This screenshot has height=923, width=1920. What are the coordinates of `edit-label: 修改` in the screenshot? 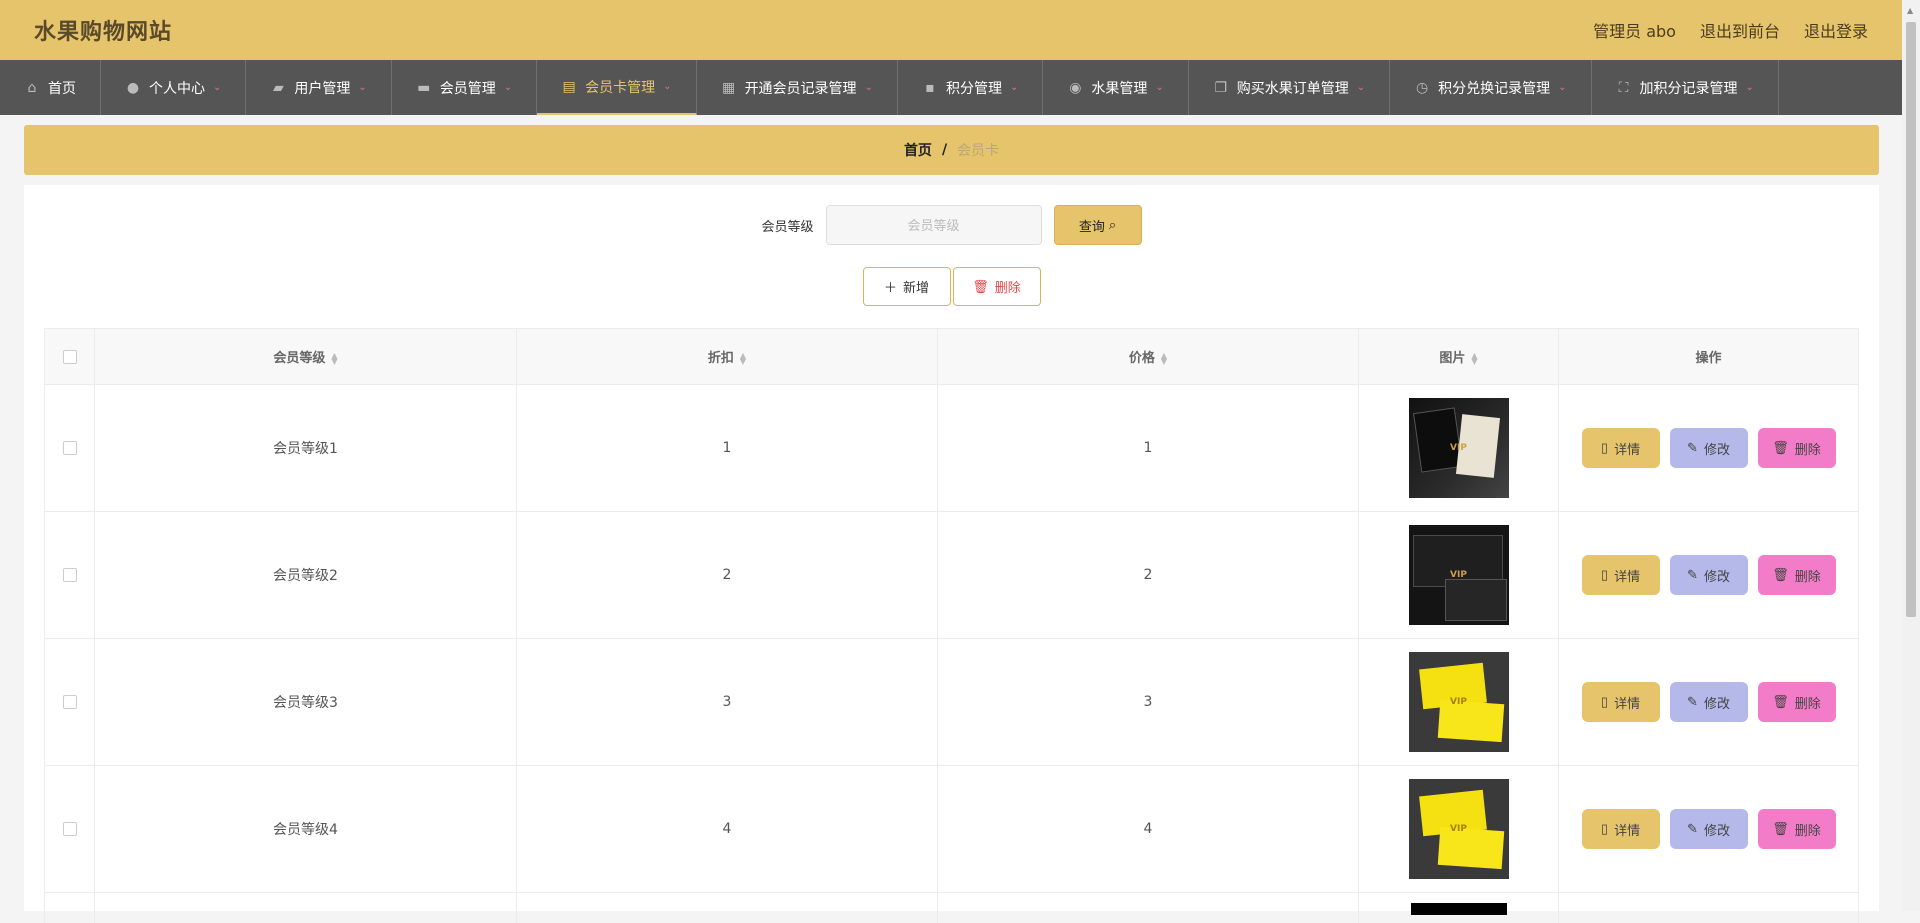 It's located at (1716, 703).